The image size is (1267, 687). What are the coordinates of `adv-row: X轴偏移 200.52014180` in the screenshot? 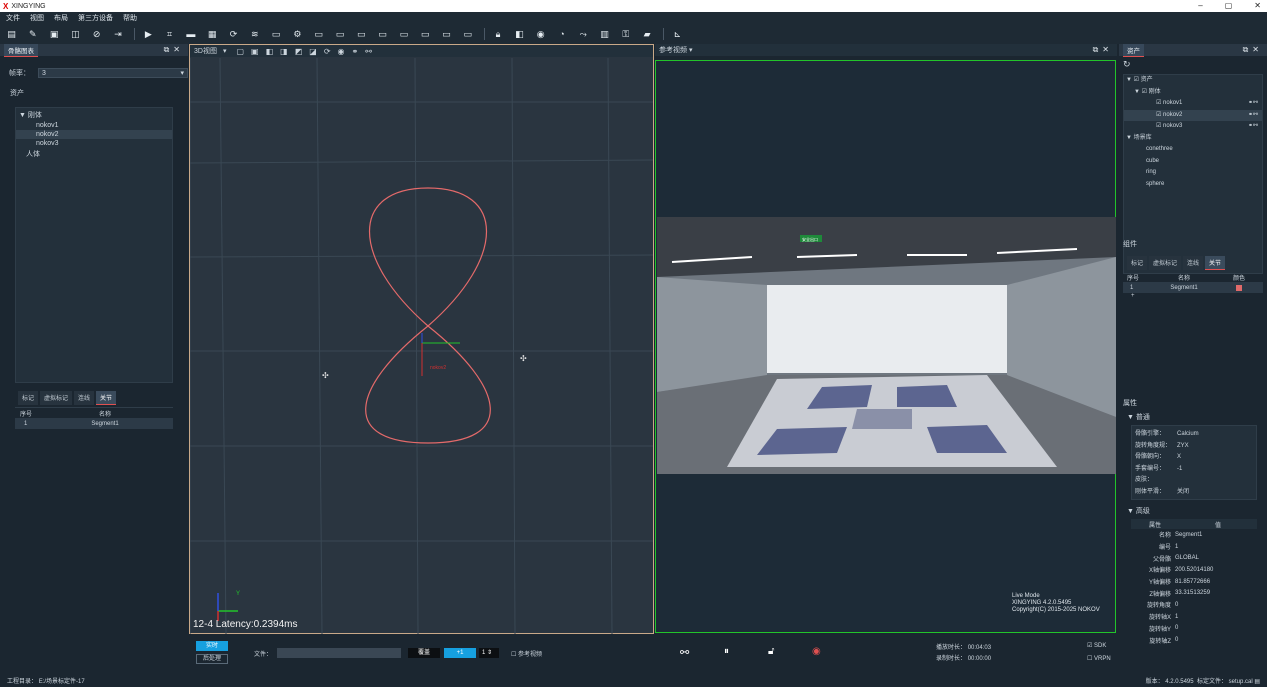 It's located at (1194, 570).